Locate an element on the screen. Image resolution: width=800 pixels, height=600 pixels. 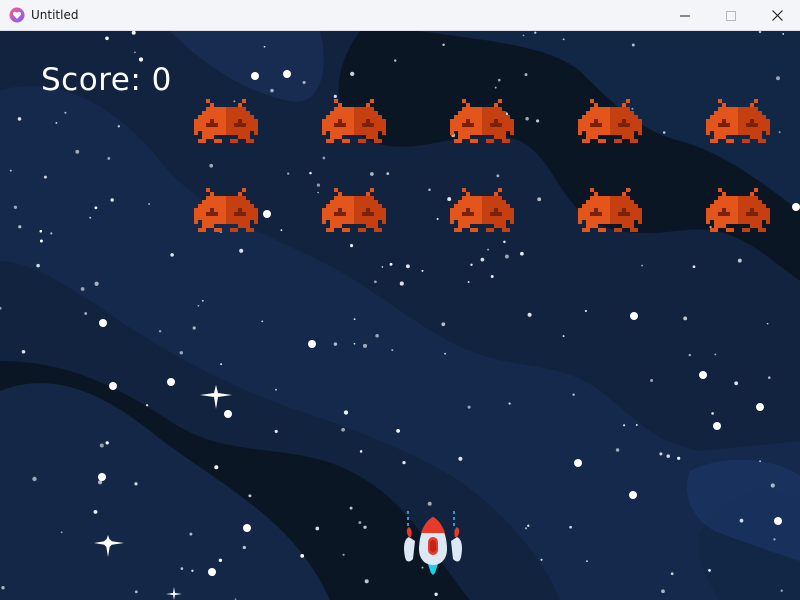
minimize-icon is located at coordinates (685, 15).